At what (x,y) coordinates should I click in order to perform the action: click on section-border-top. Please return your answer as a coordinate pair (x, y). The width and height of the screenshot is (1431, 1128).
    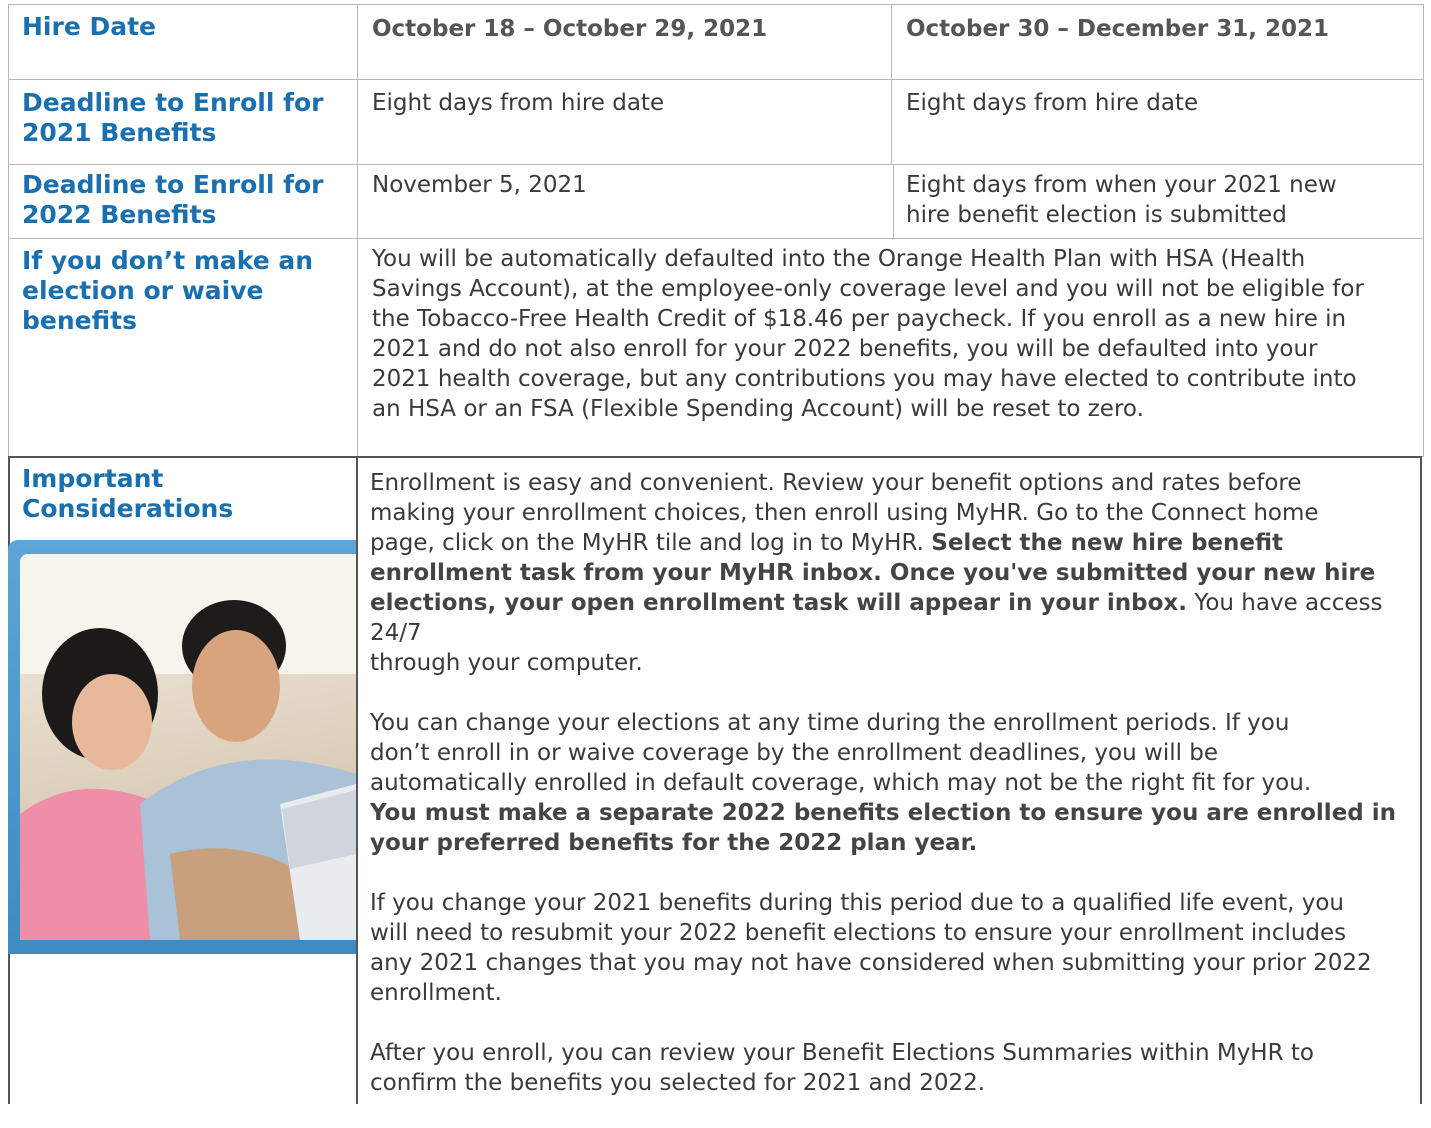
    Looking at the image, I should click on (715, 457).